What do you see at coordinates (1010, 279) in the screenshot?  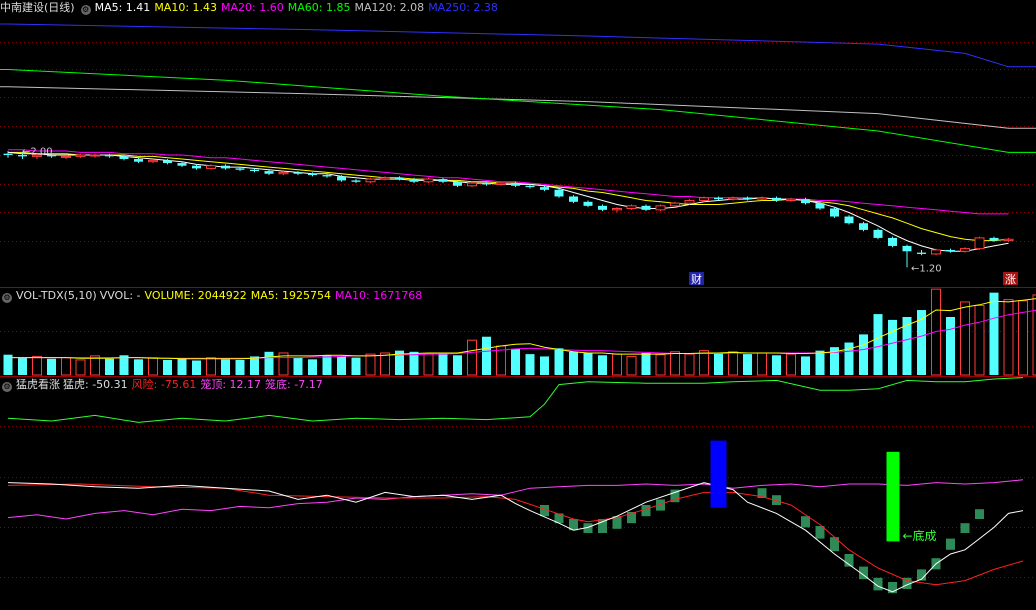 I see `limit-up-marker: 涨` at bounding box center [1010, 279].